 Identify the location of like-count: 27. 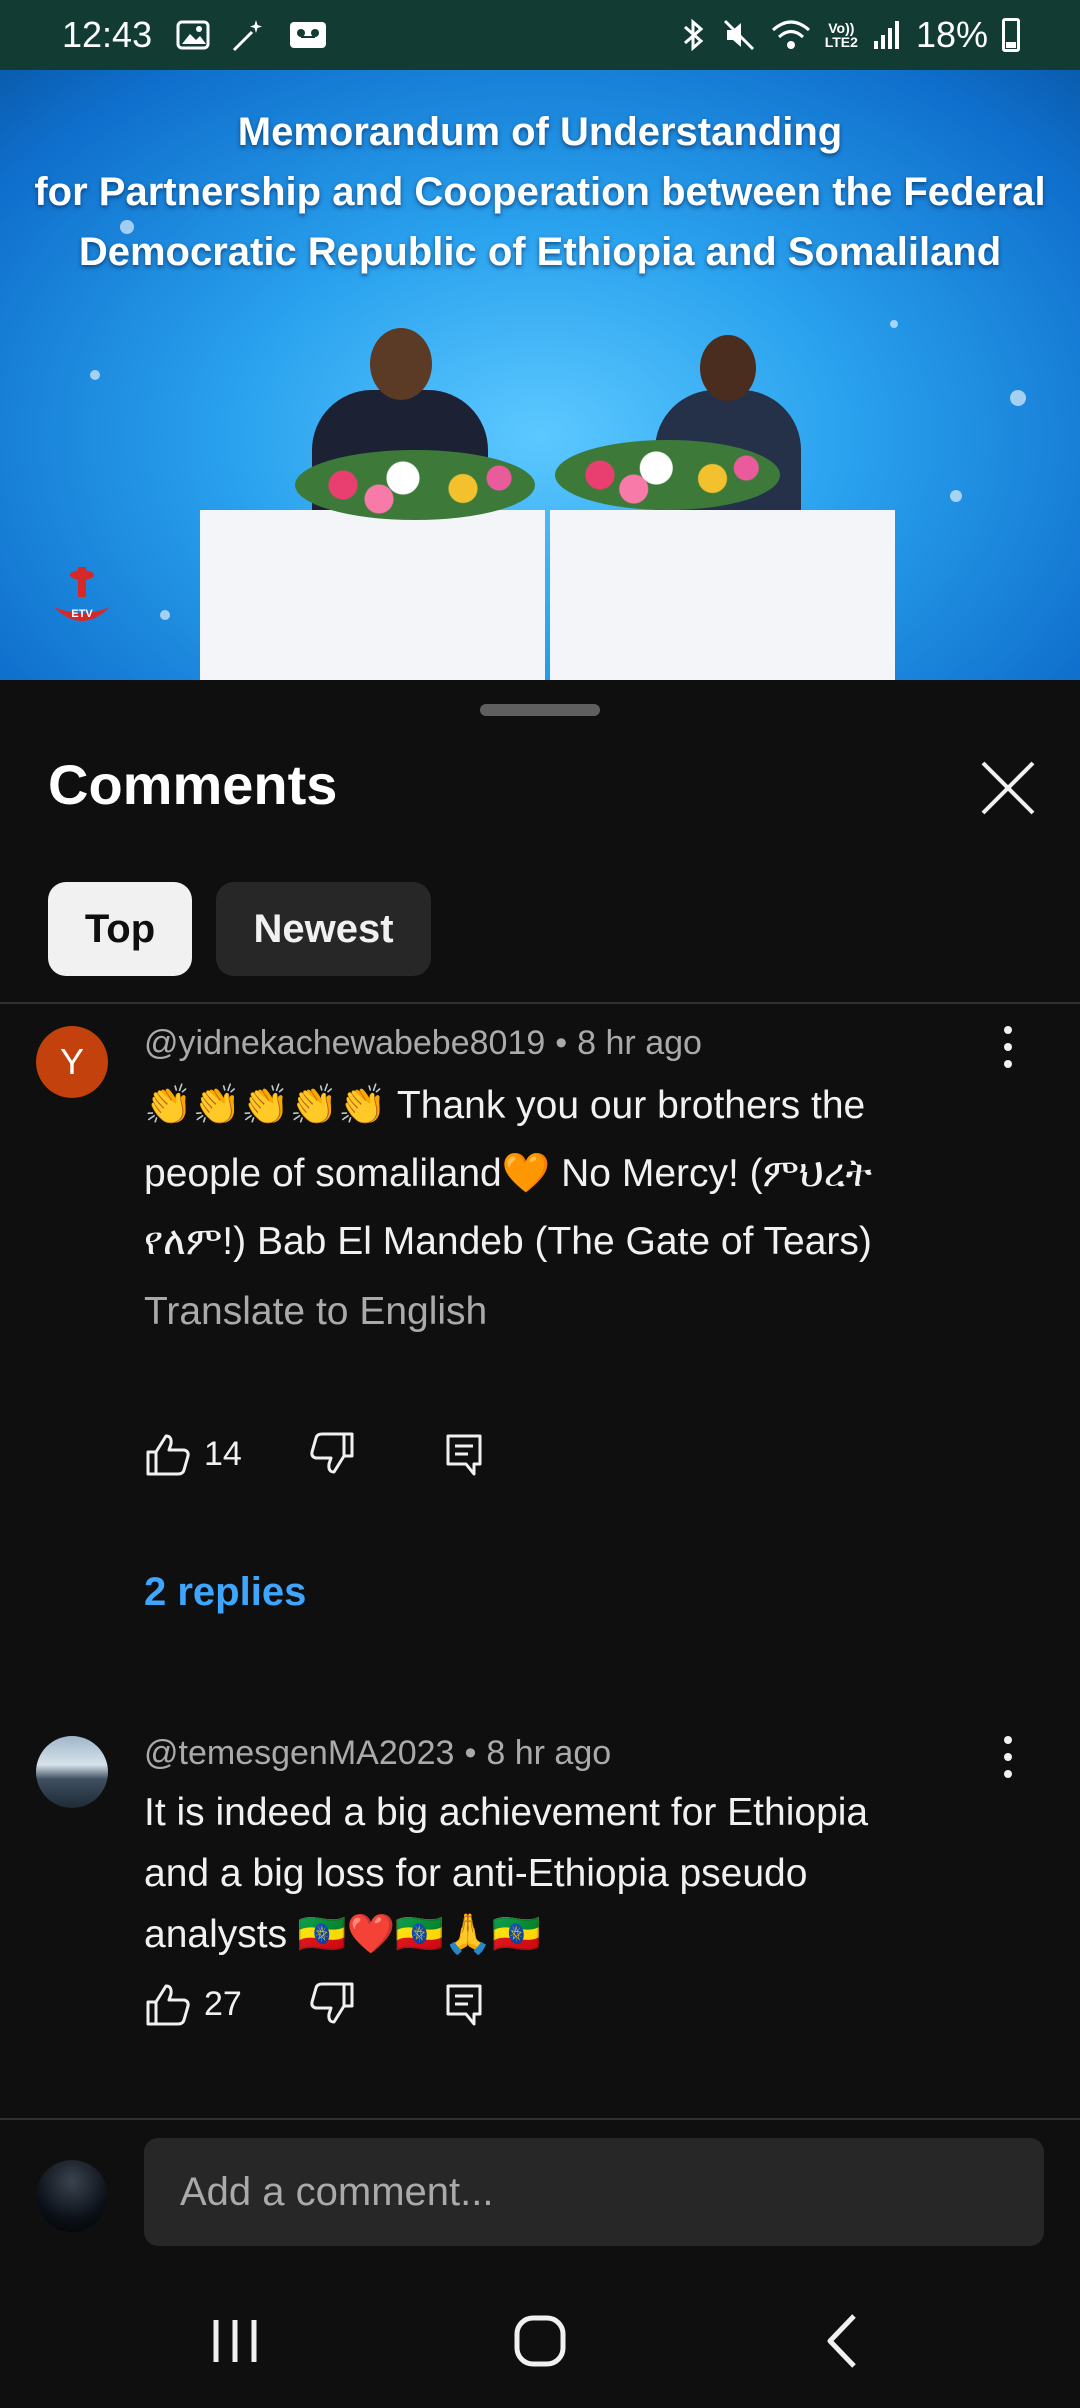
(223, 2003).